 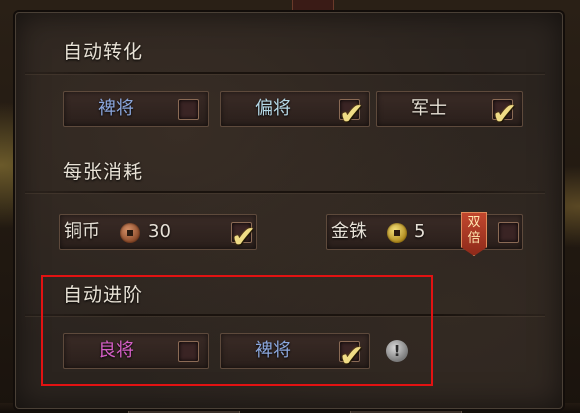 I want to click on badge-text: 倍, so click(x=474, y=238).